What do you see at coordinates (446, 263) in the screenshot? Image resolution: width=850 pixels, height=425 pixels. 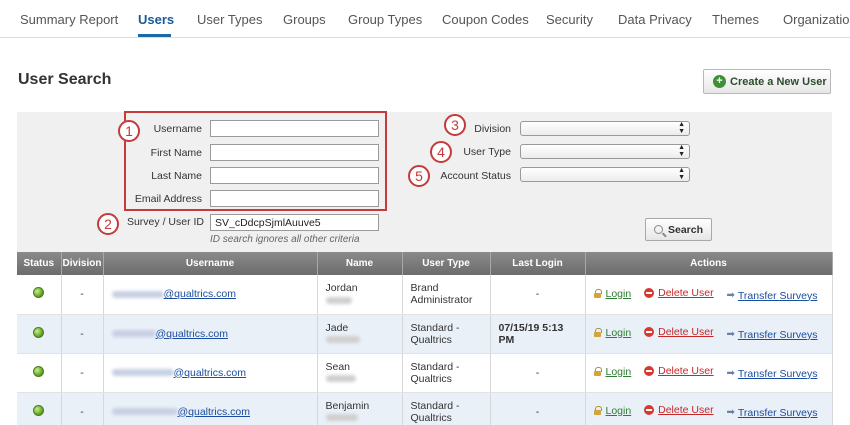 I see `column-header-user-type: User Type` at bounding box center [446, 263].